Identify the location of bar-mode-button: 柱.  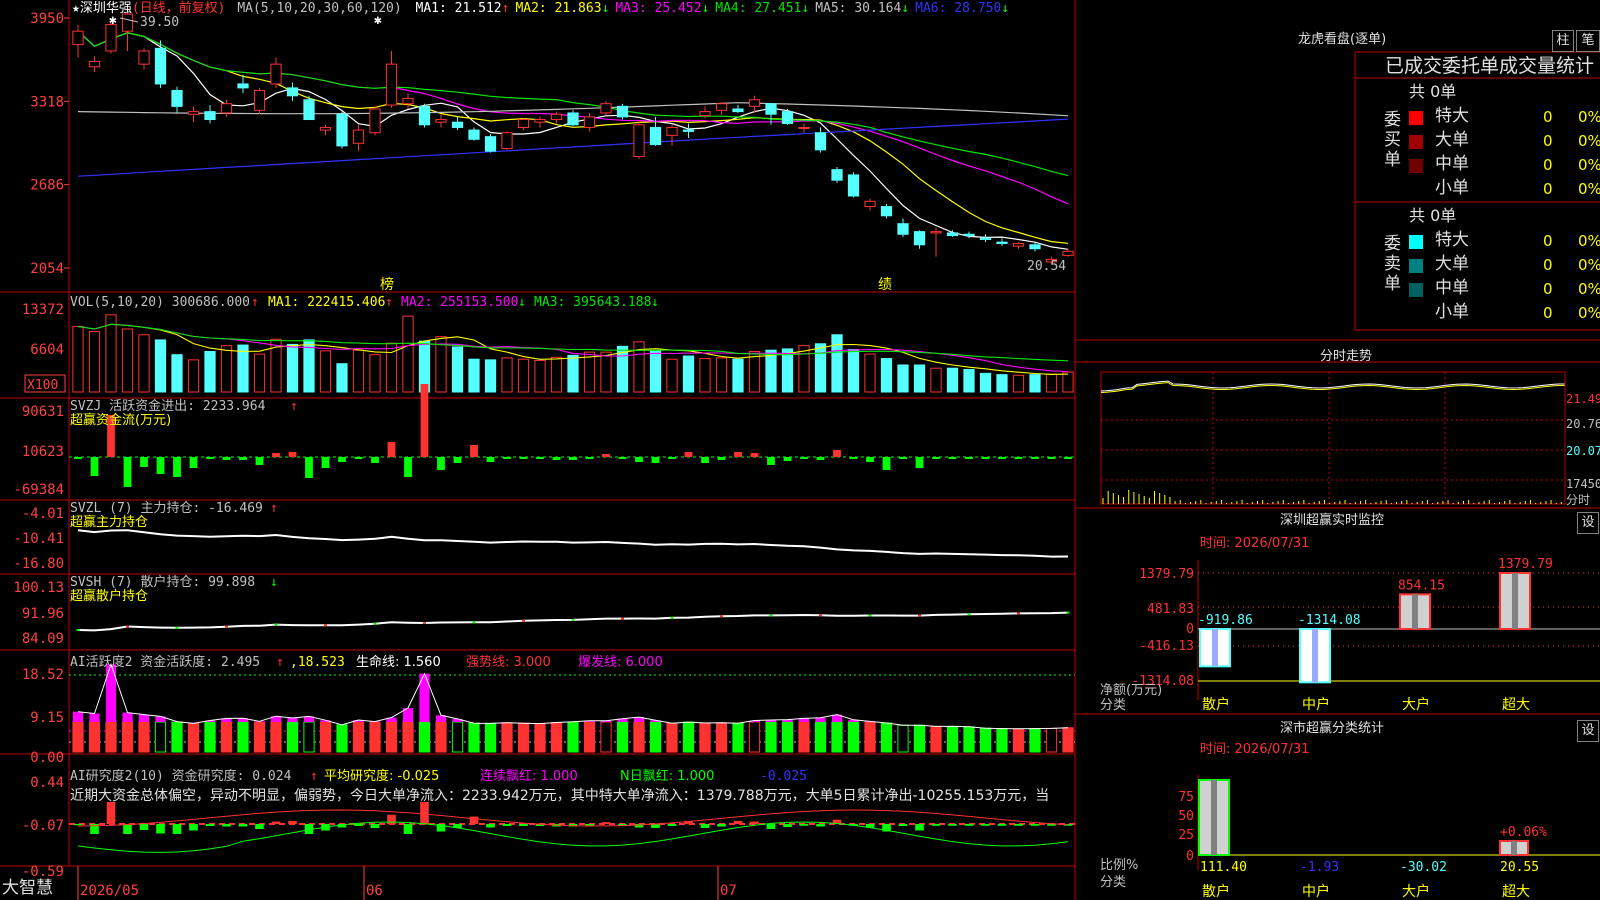
(1563, 41).